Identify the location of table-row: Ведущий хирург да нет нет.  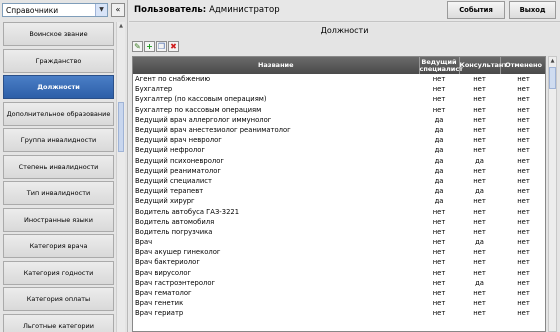
(339, 201).